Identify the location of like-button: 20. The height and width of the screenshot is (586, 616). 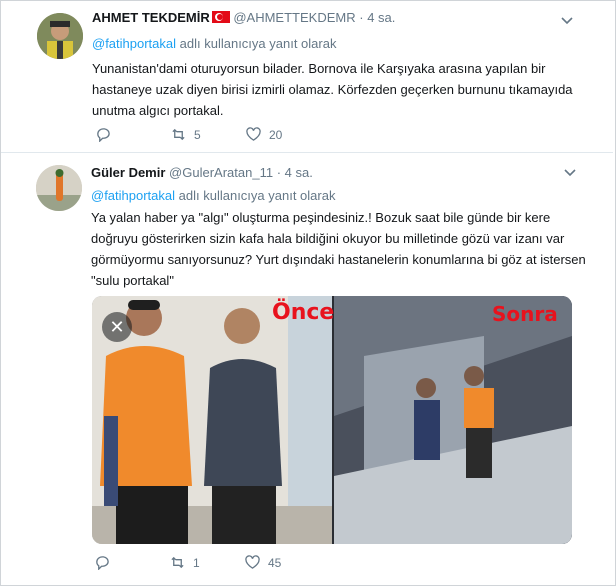
(283, 134).